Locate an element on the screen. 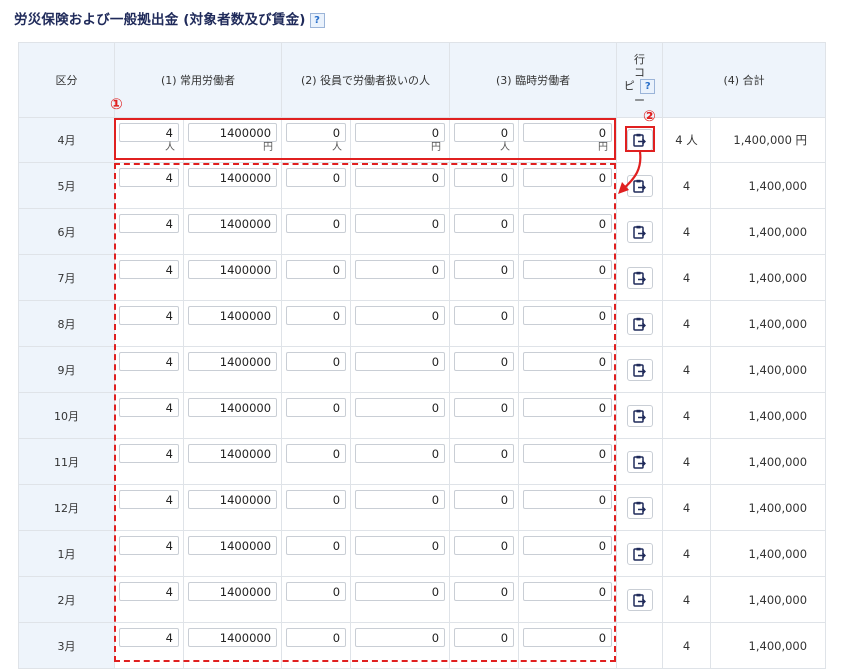 The height and width of the screenshot is (669, 842). input-cell: 0 人 is located at coordinates (484, 140).